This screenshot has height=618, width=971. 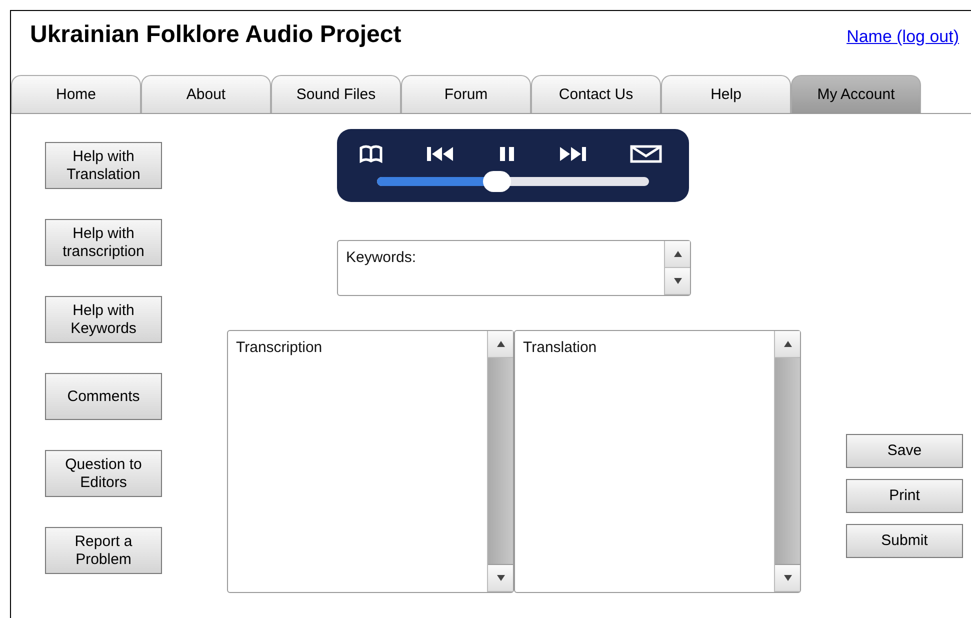 I want to click on action-button: Save, so click(x=904, y=451).